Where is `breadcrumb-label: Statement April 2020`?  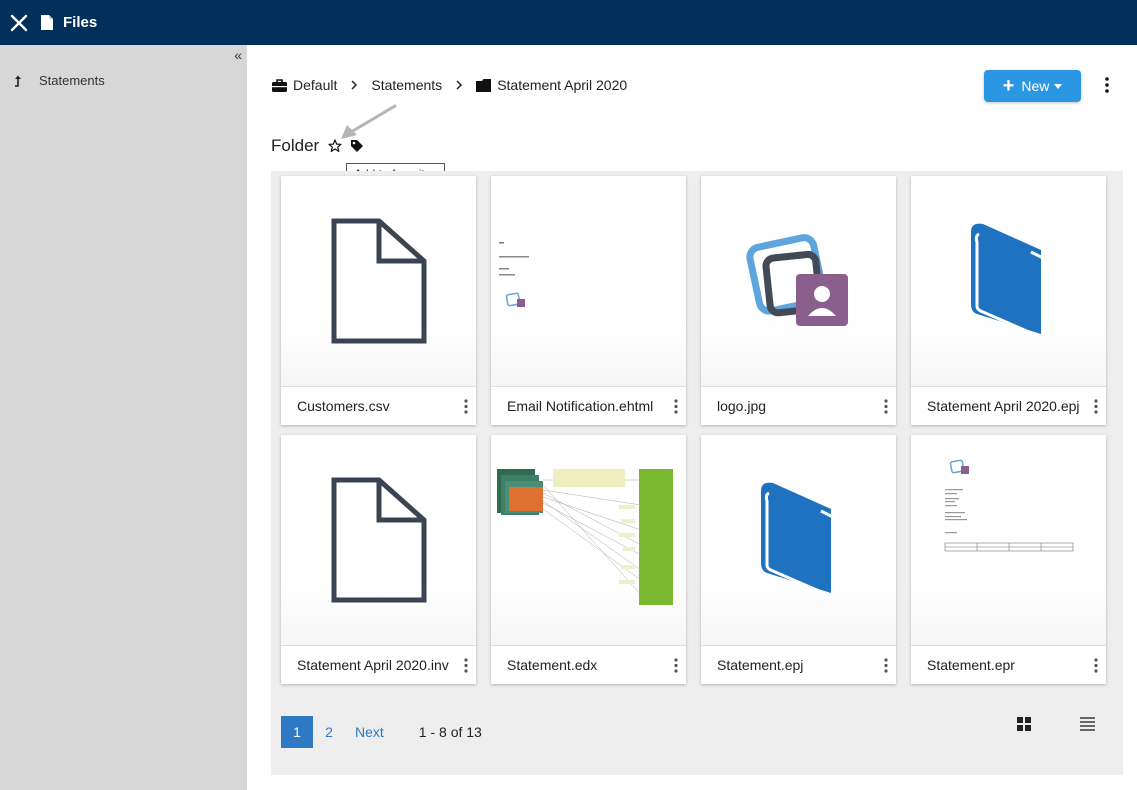 breadcrumb-label: Statement April 2020 is located at coordinates (562, 85).